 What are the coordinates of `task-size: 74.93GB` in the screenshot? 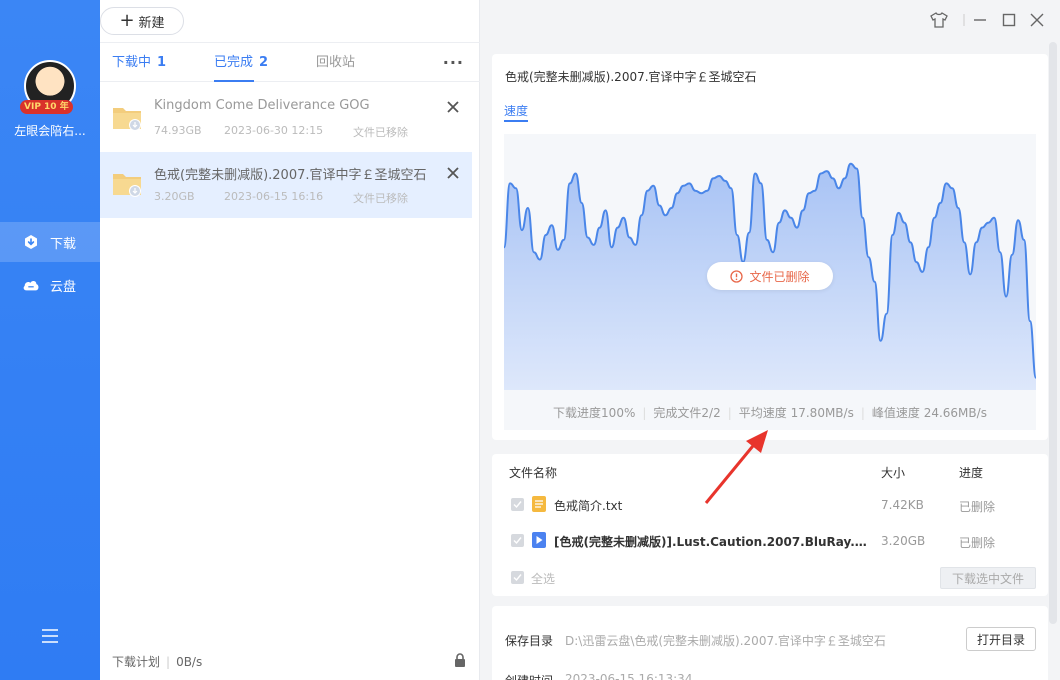 It's located at (178, 130).